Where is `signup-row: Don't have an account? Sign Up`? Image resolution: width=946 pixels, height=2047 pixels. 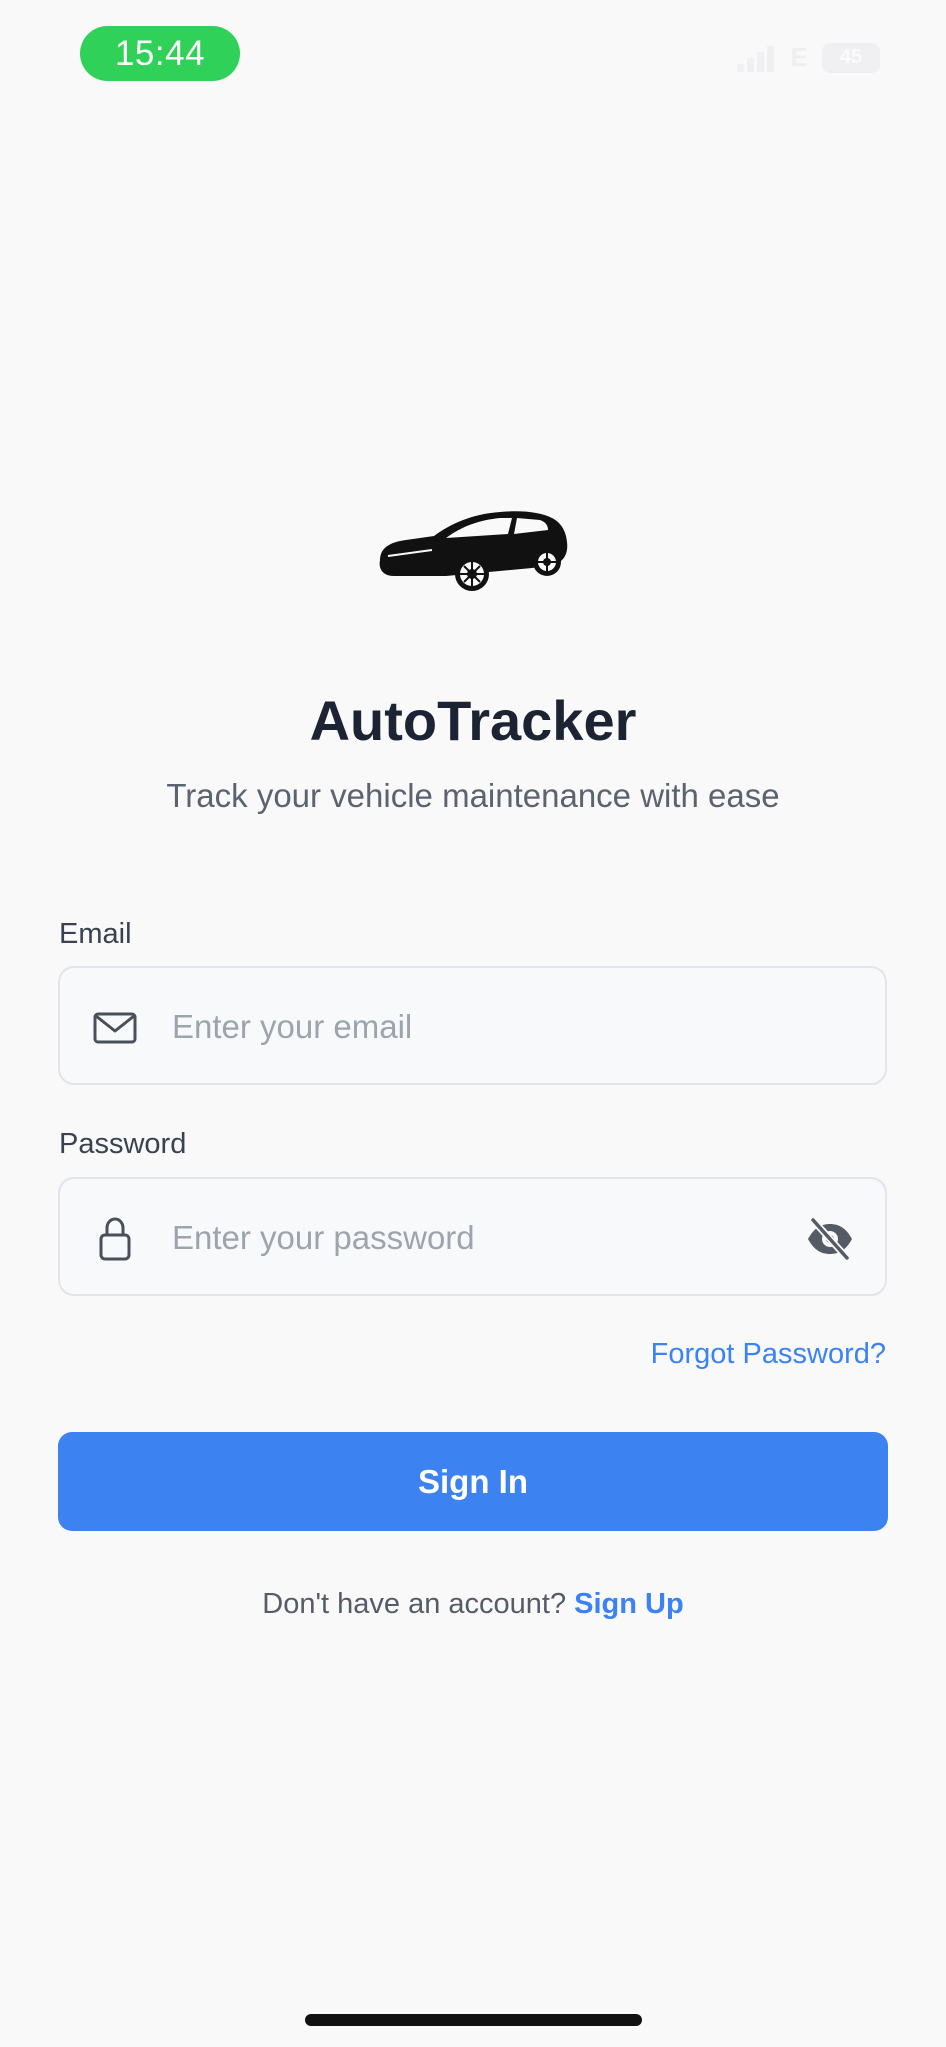 signup-row: Don't have an account? Sign Up is located at coordinates (473, 1604).